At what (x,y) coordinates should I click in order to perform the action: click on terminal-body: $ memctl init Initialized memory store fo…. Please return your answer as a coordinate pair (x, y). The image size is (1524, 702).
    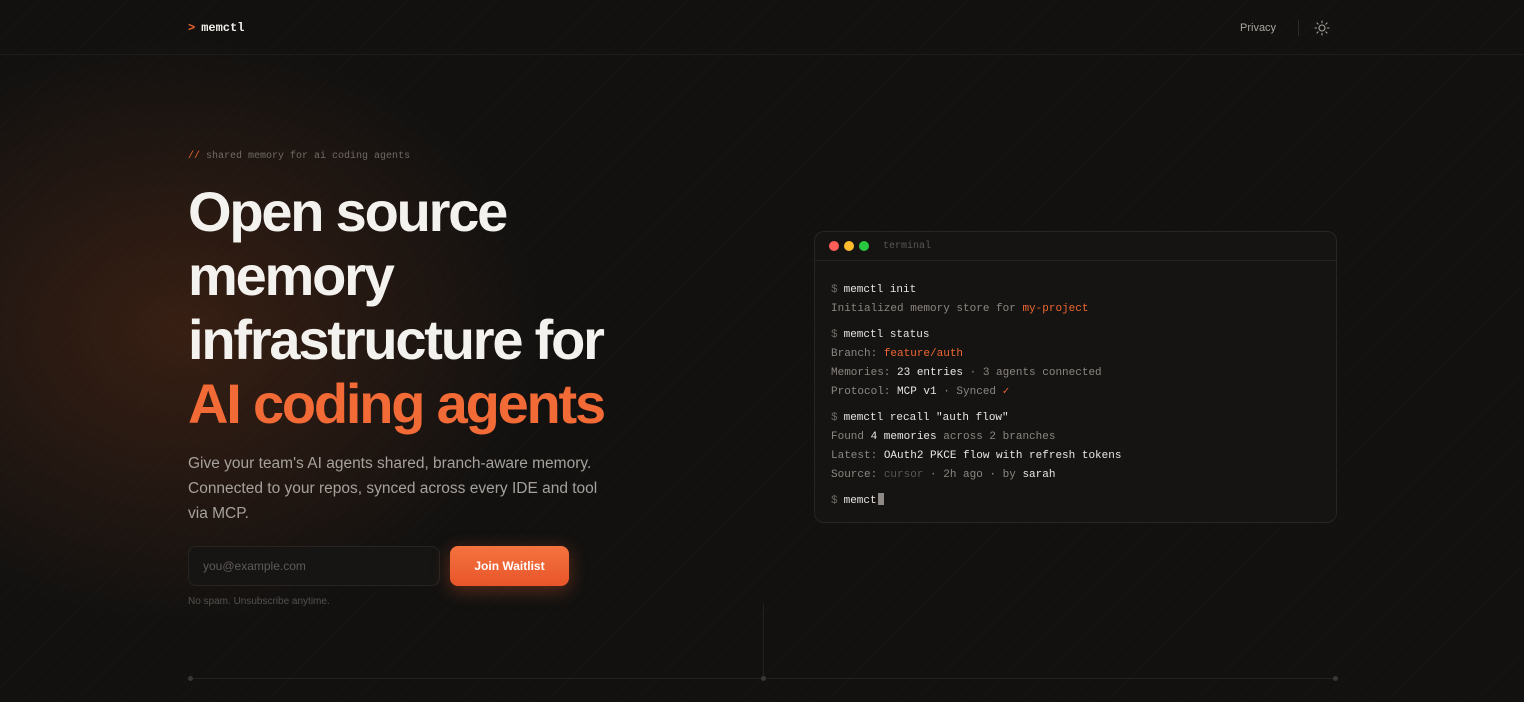
    Looking at the image, I should click on (1075, 386).